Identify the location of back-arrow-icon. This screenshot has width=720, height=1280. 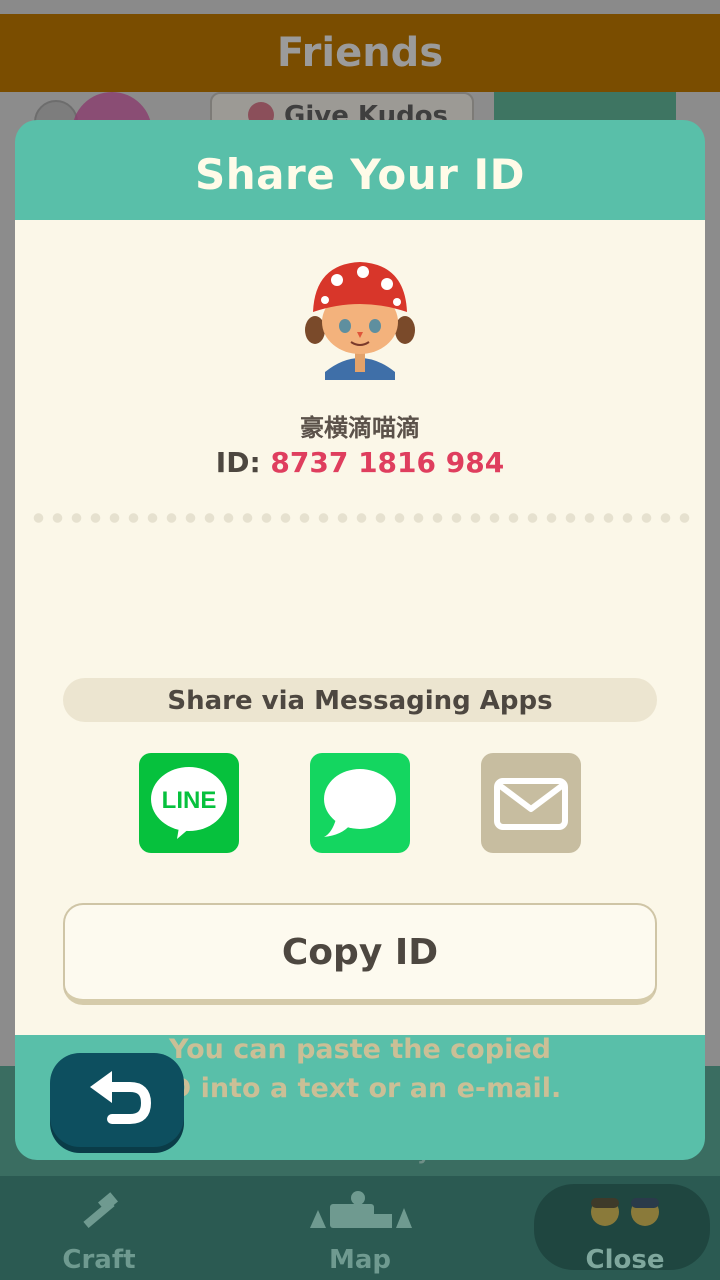
(121, 1097).